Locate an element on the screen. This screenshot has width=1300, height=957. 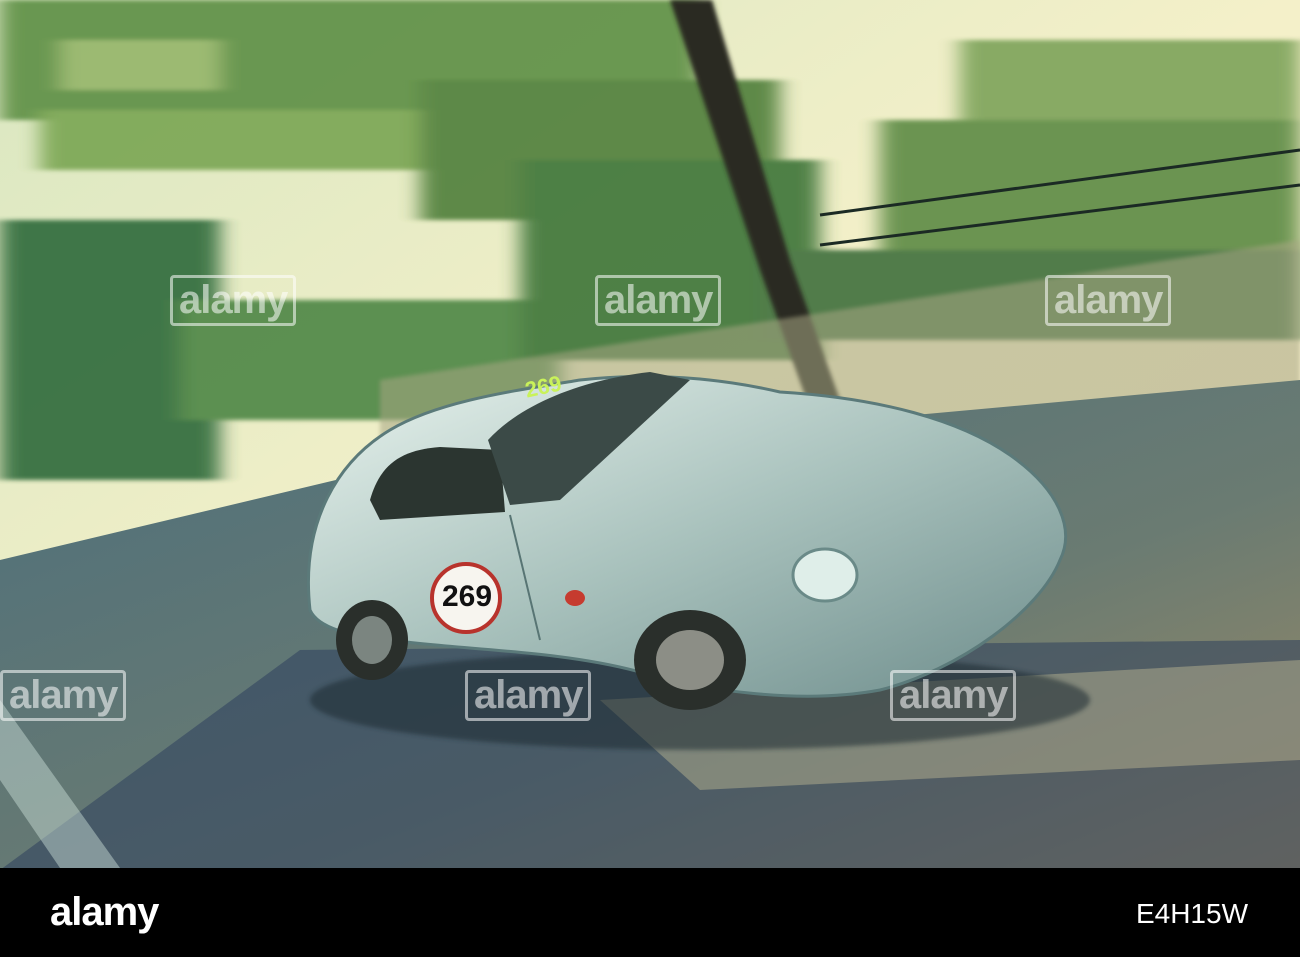
brand-logo: alamy is located at coordinates (104, 912).